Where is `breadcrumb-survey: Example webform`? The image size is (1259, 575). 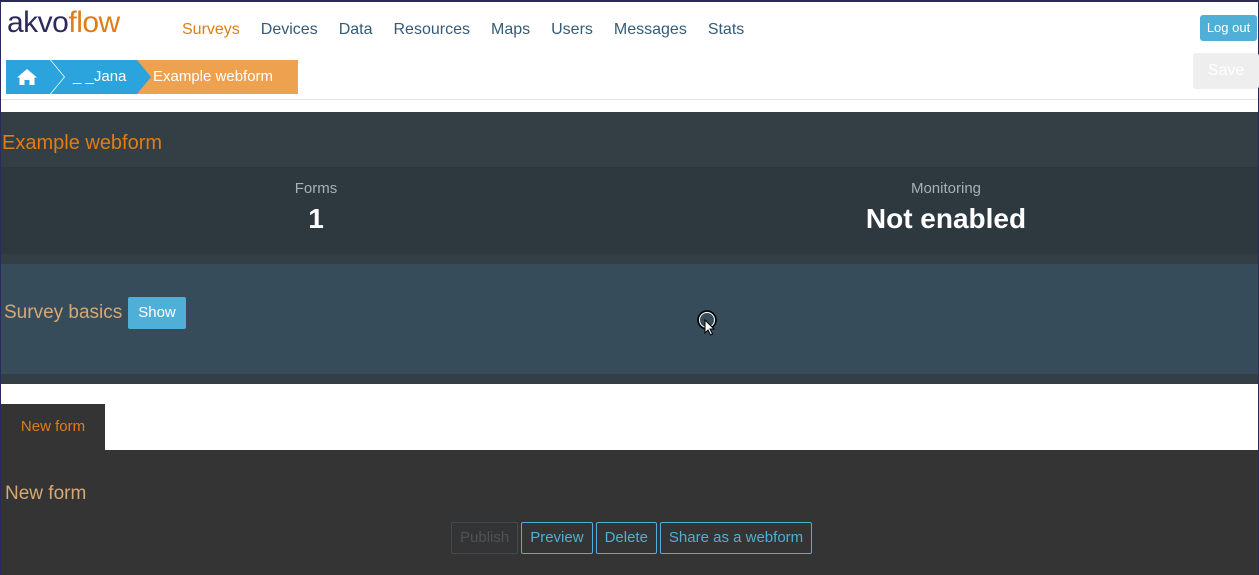
breadcrumb-survey: Example webform is located at coordinates (215, 77).